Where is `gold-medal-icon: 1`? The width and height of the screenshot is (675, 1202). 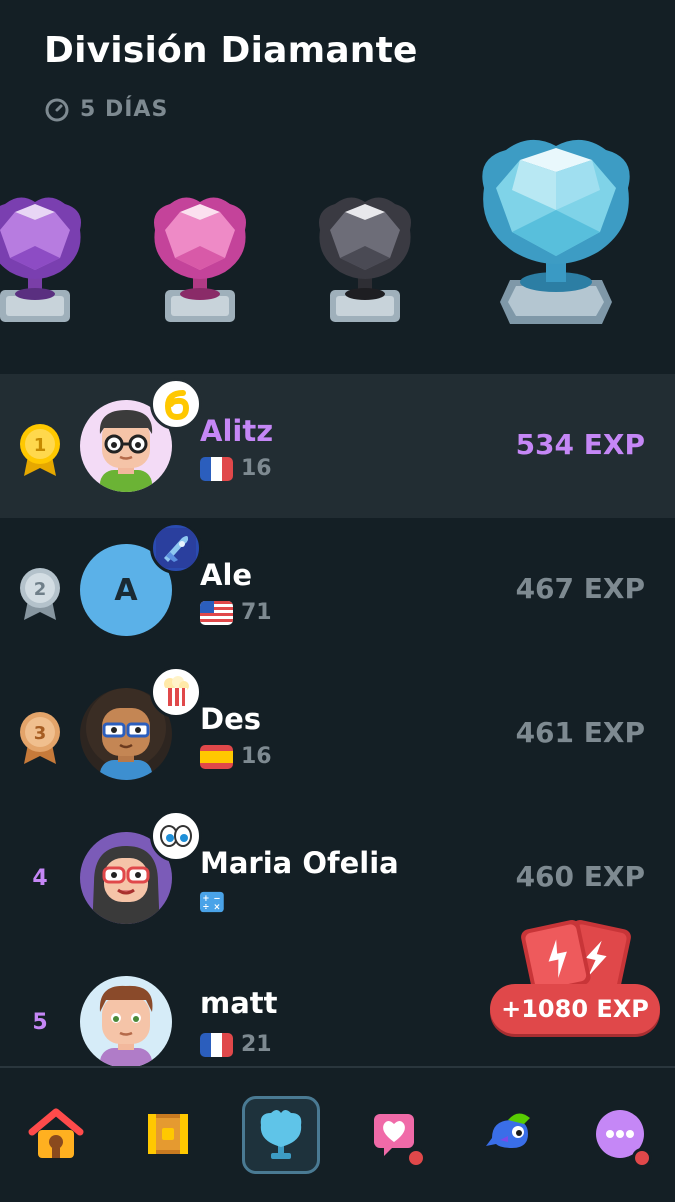
gold-medal-icon: 1 is located at coordinates (40, 450).